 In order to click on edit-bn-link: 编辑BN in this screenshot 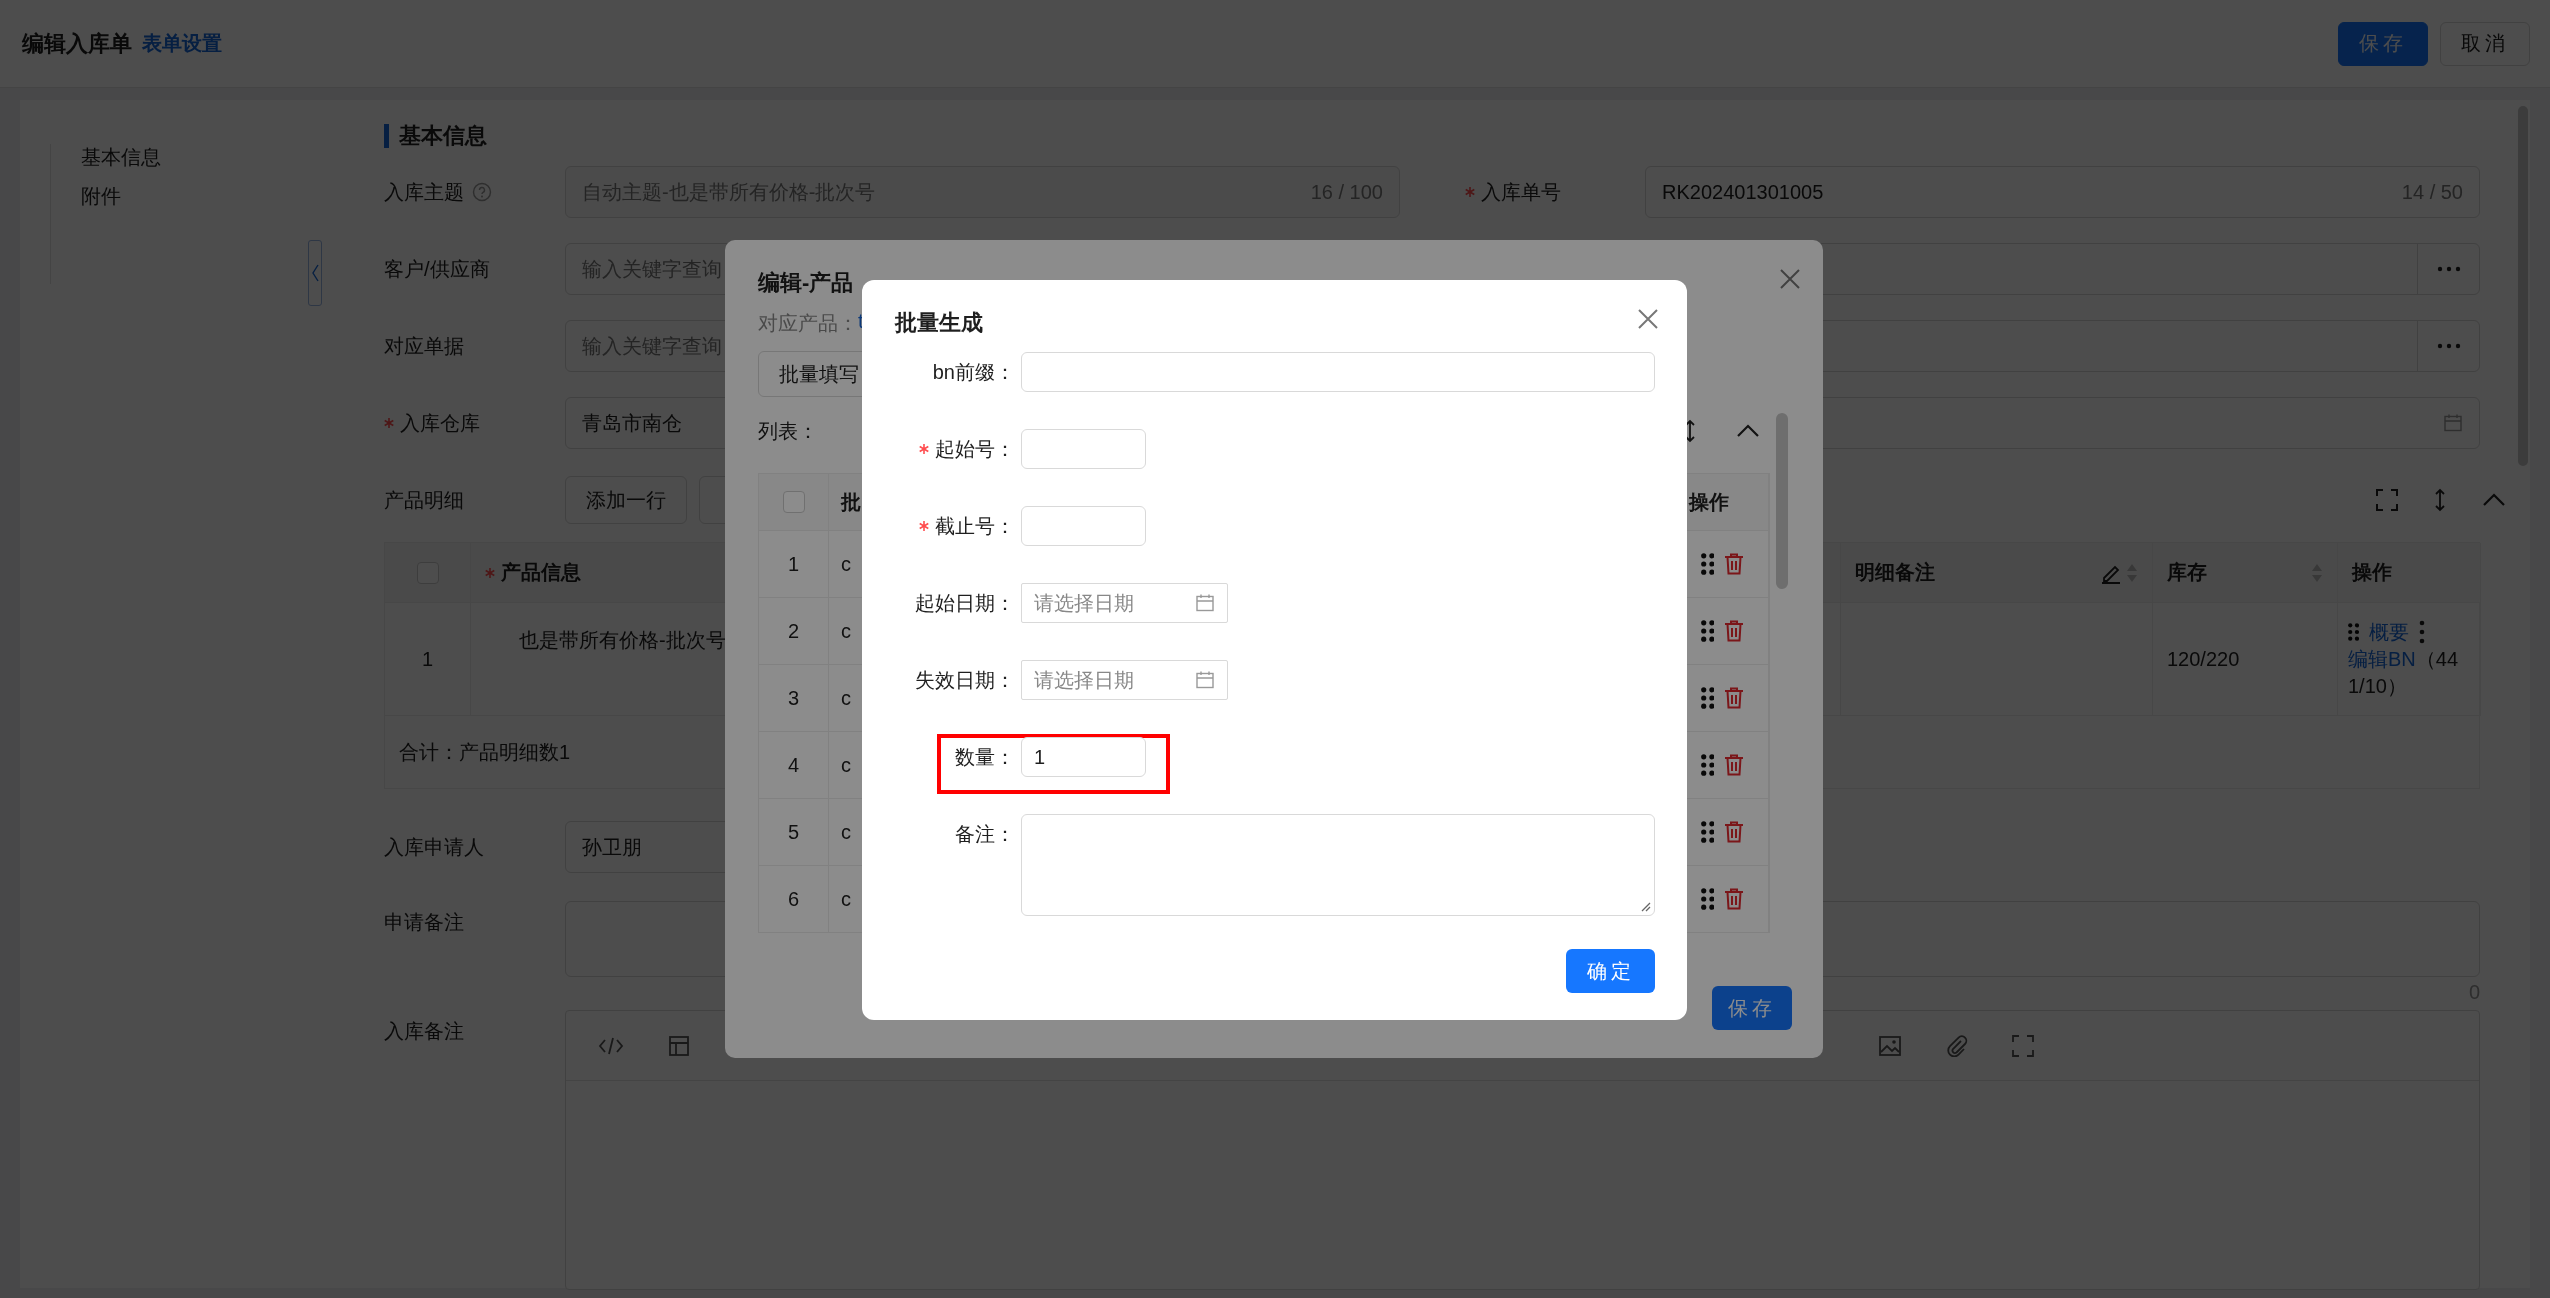, I will do `click(2382, 658)`.